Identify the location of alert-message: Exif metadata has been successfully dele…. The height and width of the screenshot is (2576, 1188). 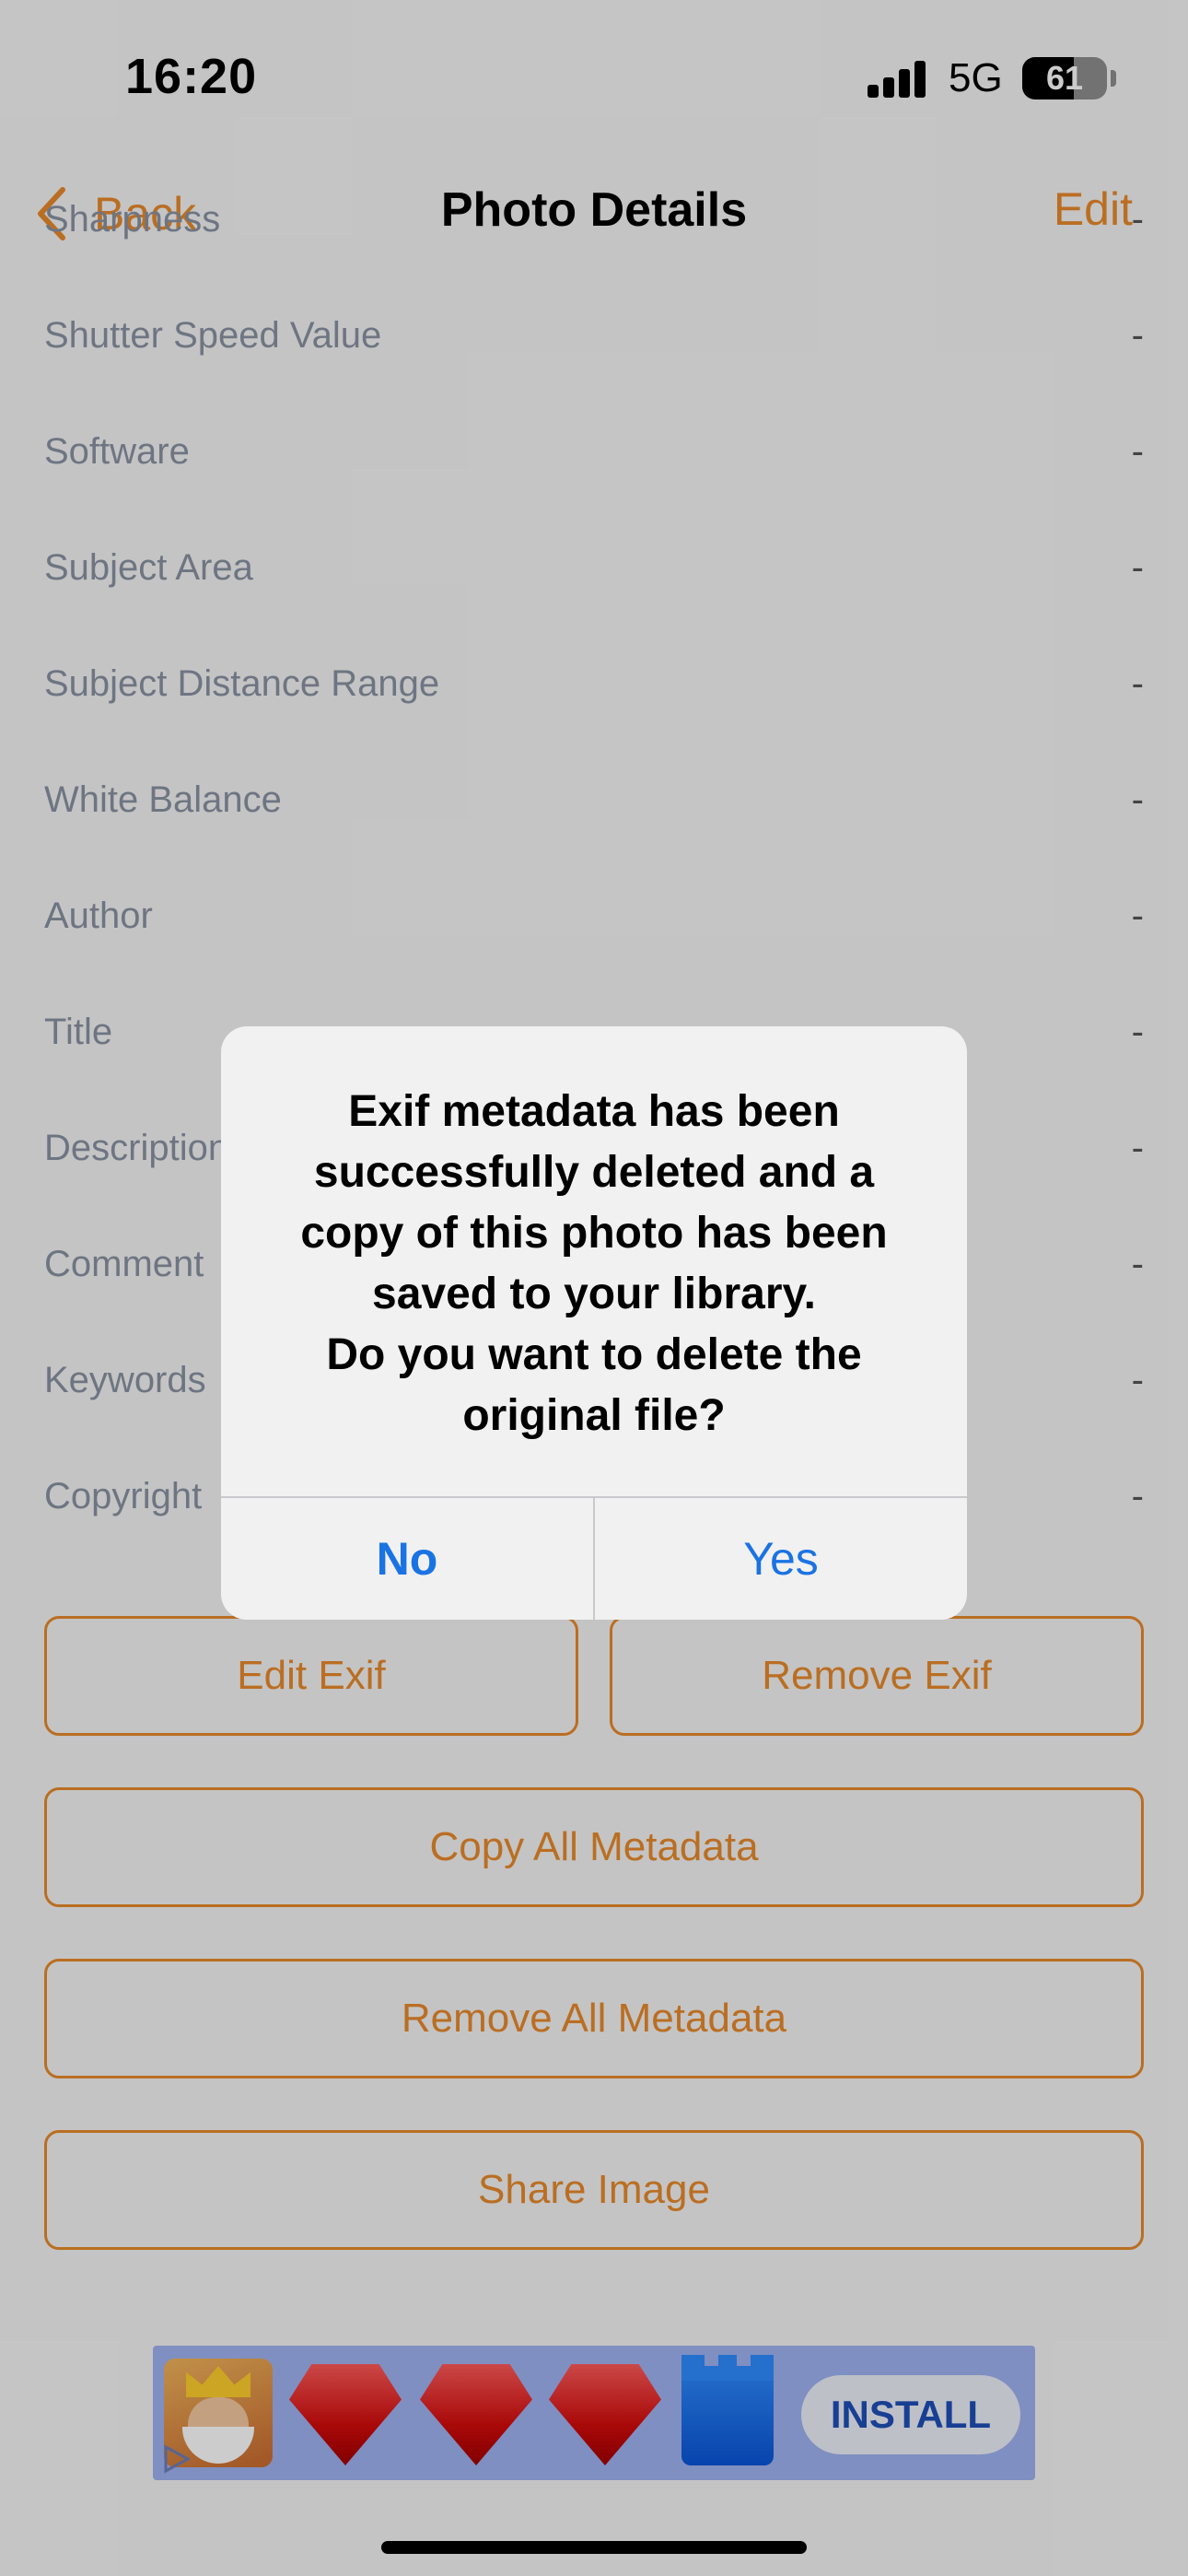
(594, 1264).